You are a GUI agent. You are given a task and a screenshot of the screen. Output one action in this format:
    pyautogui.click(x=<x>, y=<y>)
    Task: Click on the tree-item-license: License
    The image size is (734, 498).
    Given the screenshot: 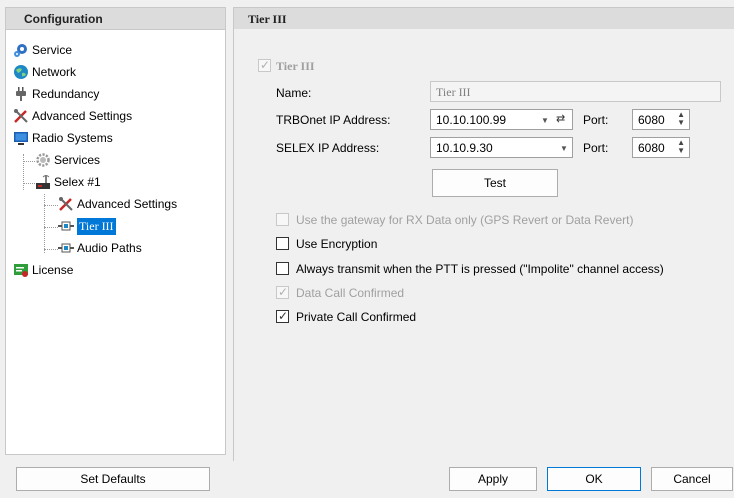 What is the action you would take?
    pyautogui.click(x=43, y=270)
    